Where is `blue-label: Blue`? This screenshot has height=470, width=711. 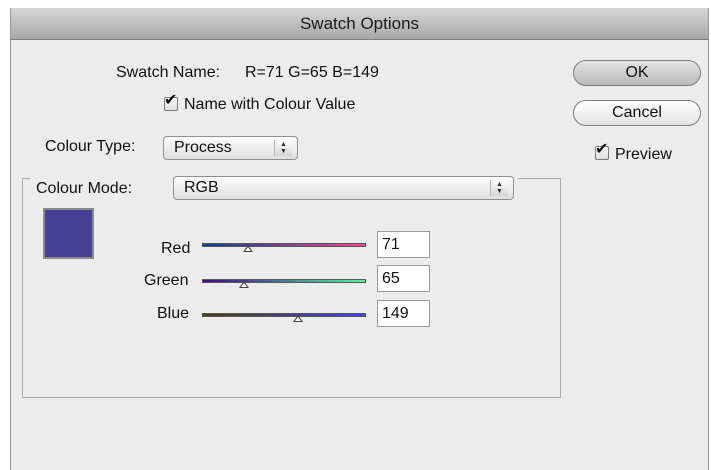 blue-label: Blue is located at coordinates (173, 313).